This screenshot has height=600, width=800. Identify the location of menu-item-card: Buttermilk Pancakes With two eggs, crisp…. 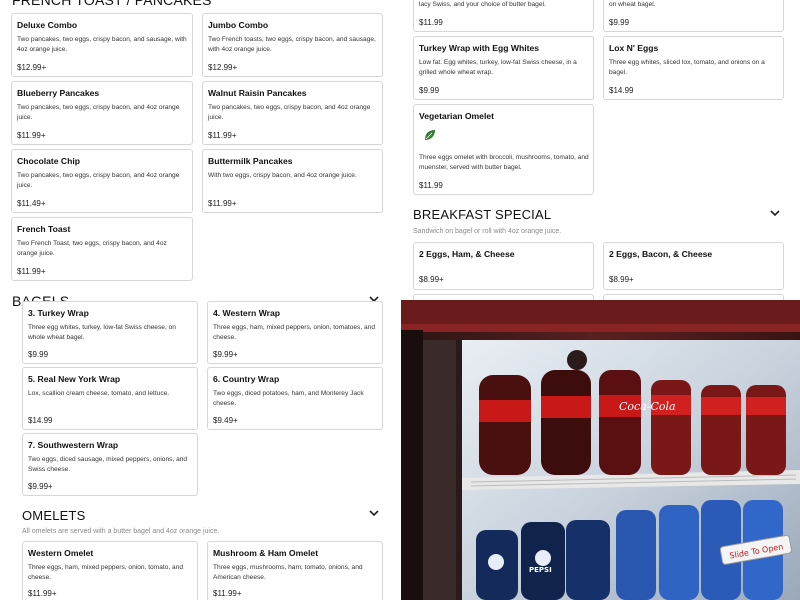
(292, 181).